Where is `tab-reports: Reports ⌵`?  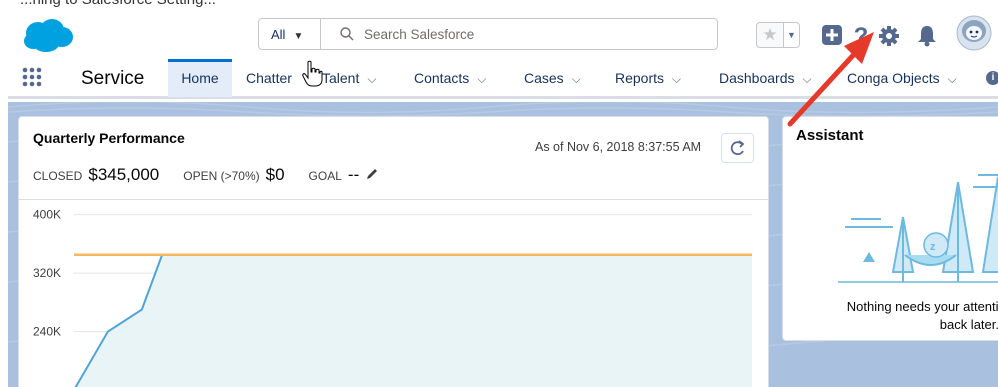
tab-reports: Reports ⌵ is located at coordinates (648, 78).